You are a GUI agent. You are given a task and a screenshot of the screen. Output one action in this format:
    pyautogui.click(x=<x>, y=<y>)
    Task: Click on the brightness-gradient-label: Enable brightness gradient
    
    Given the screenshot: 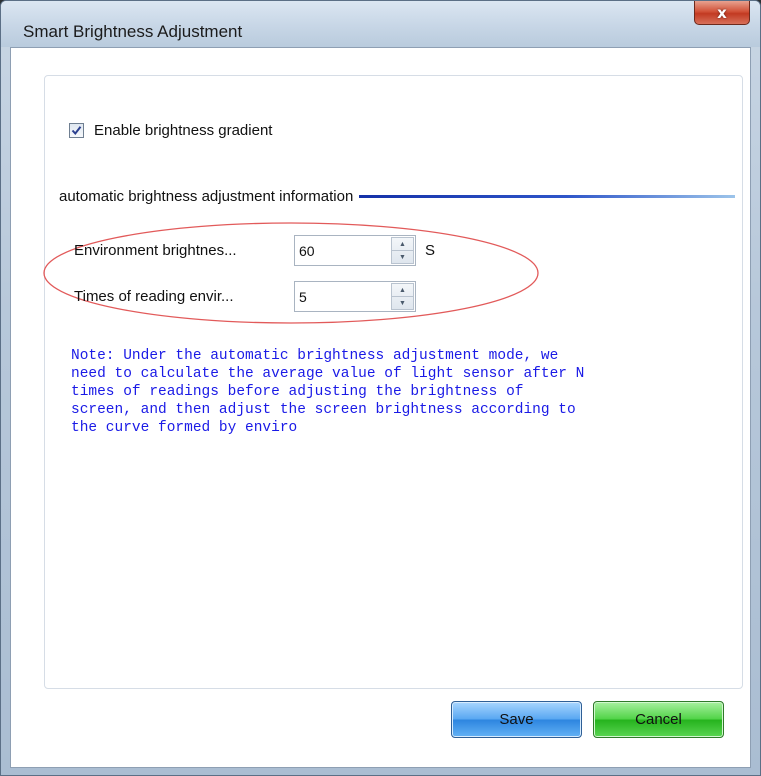 What is the action you would take?
    pyautogui.click(x=183, y=130)
    